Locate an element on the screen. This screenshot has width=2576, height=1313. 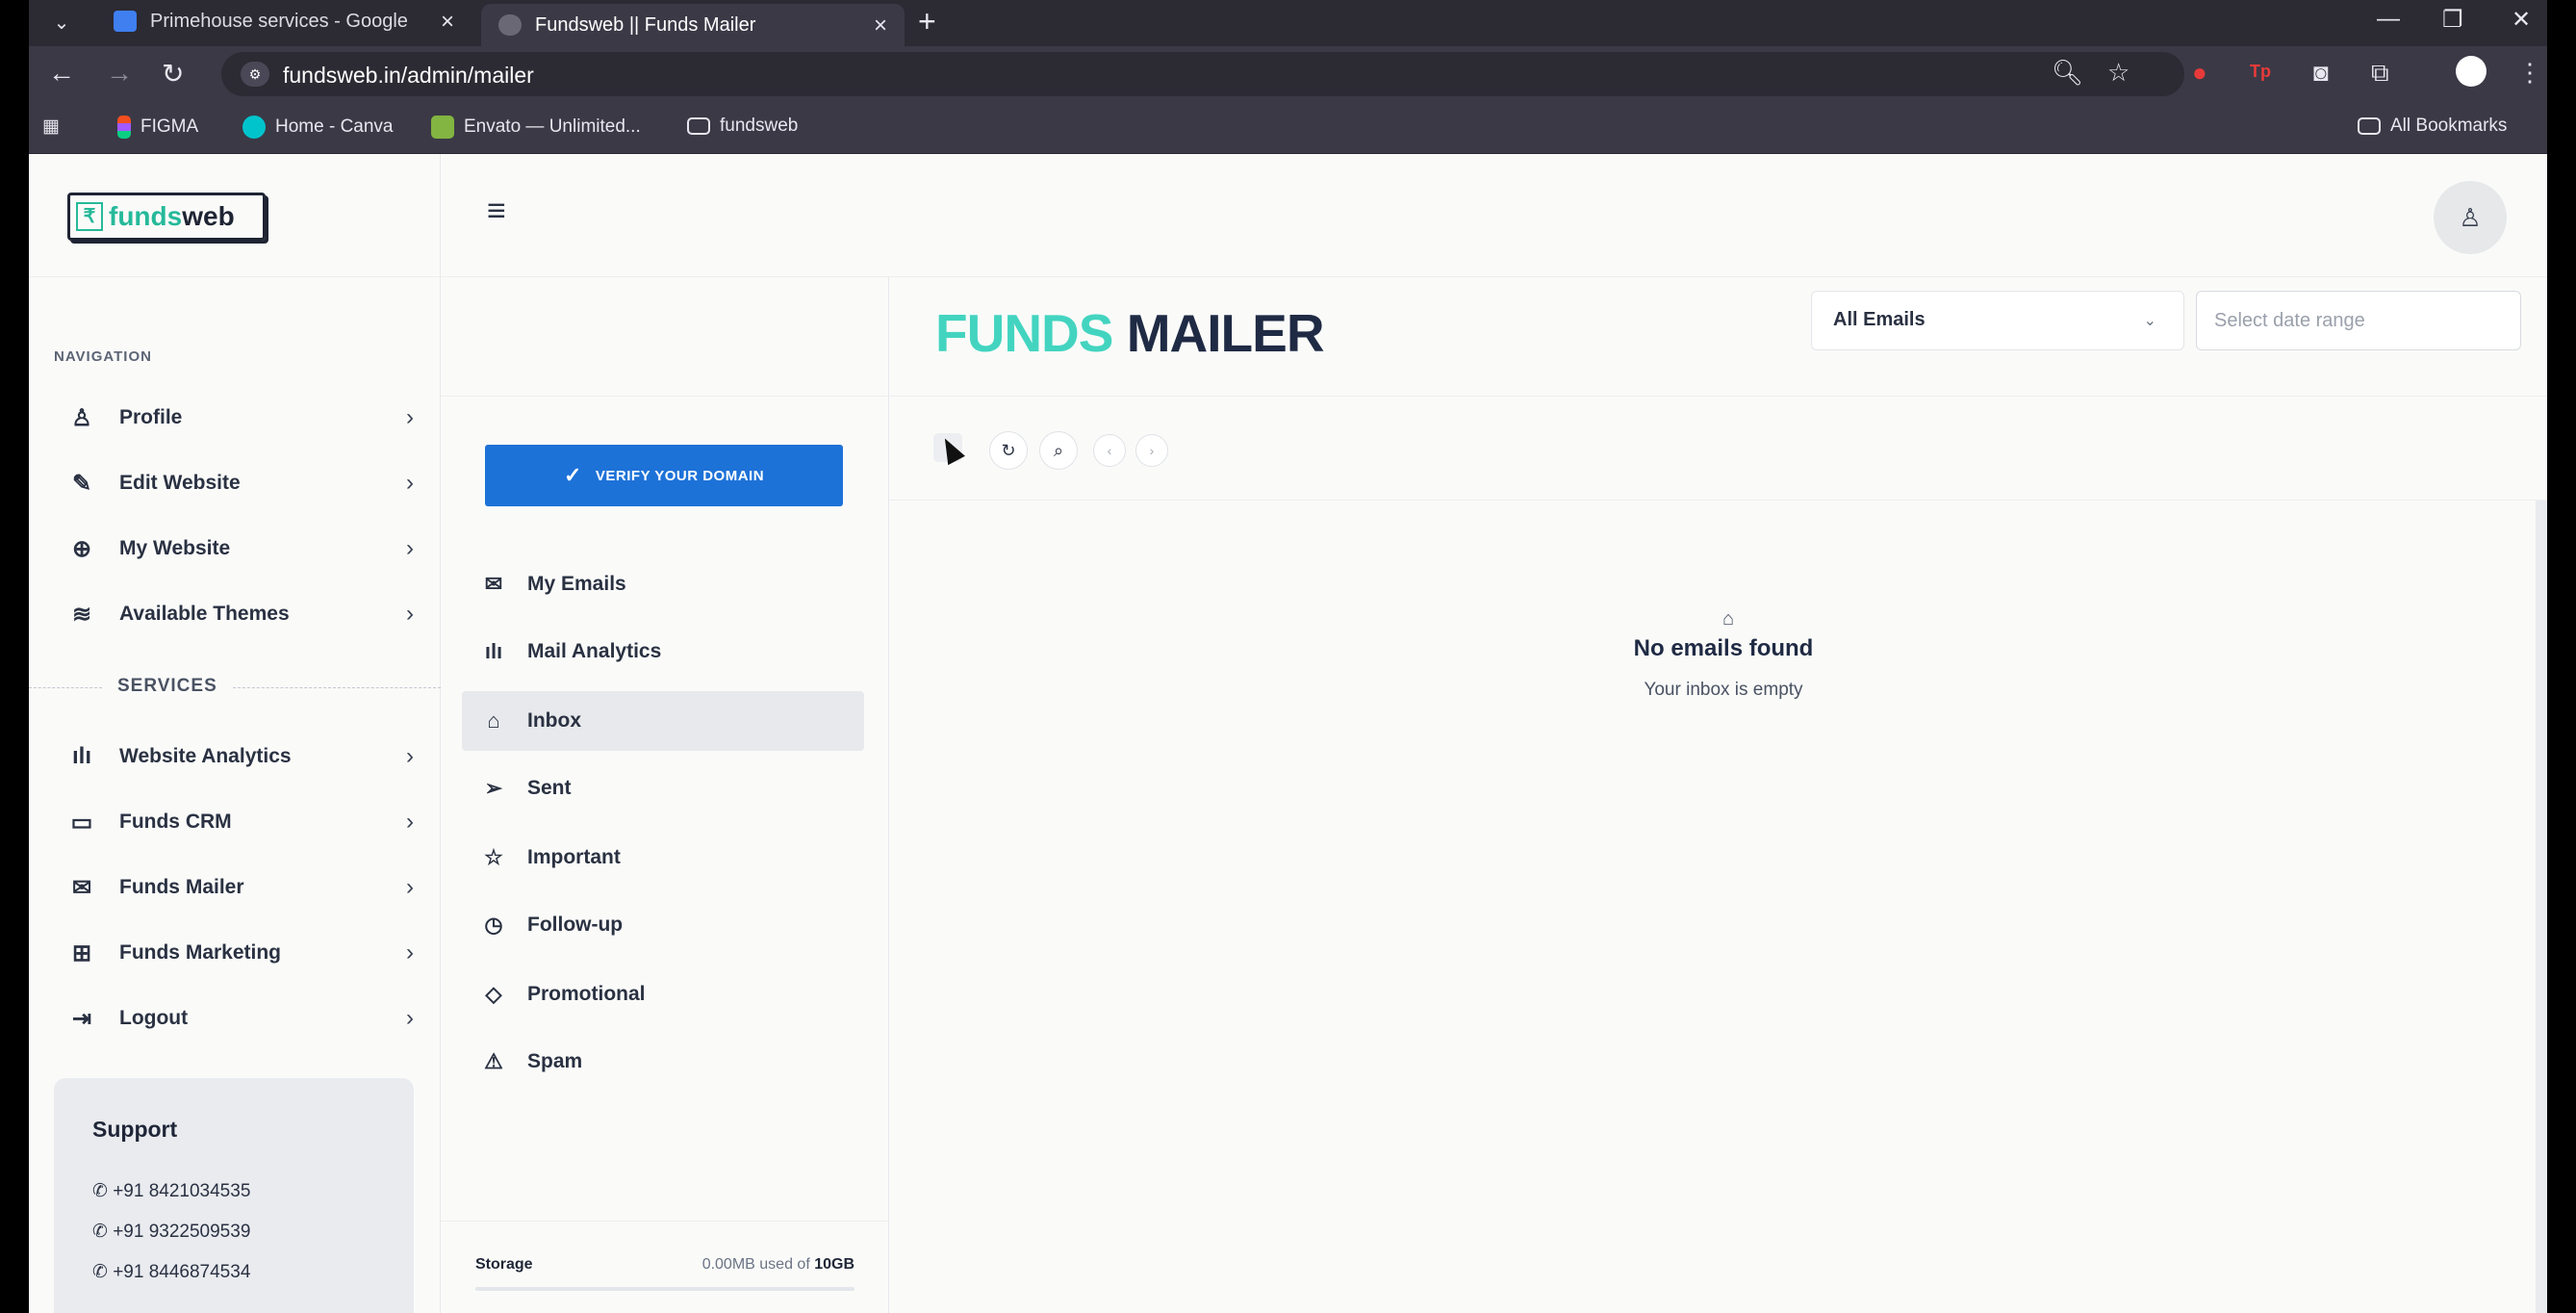
refresh-icon: ↻ is located at coordinates (1008, 451).